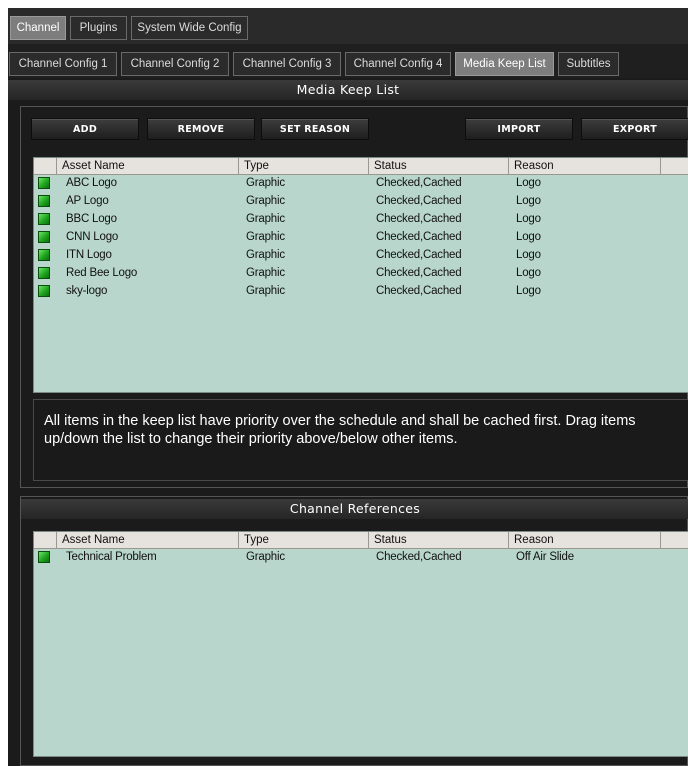 Image resolution: width=688 pixels, height=766 pixels. I want to click on asset-name-cell: Technical Problem, so click(111, 557).